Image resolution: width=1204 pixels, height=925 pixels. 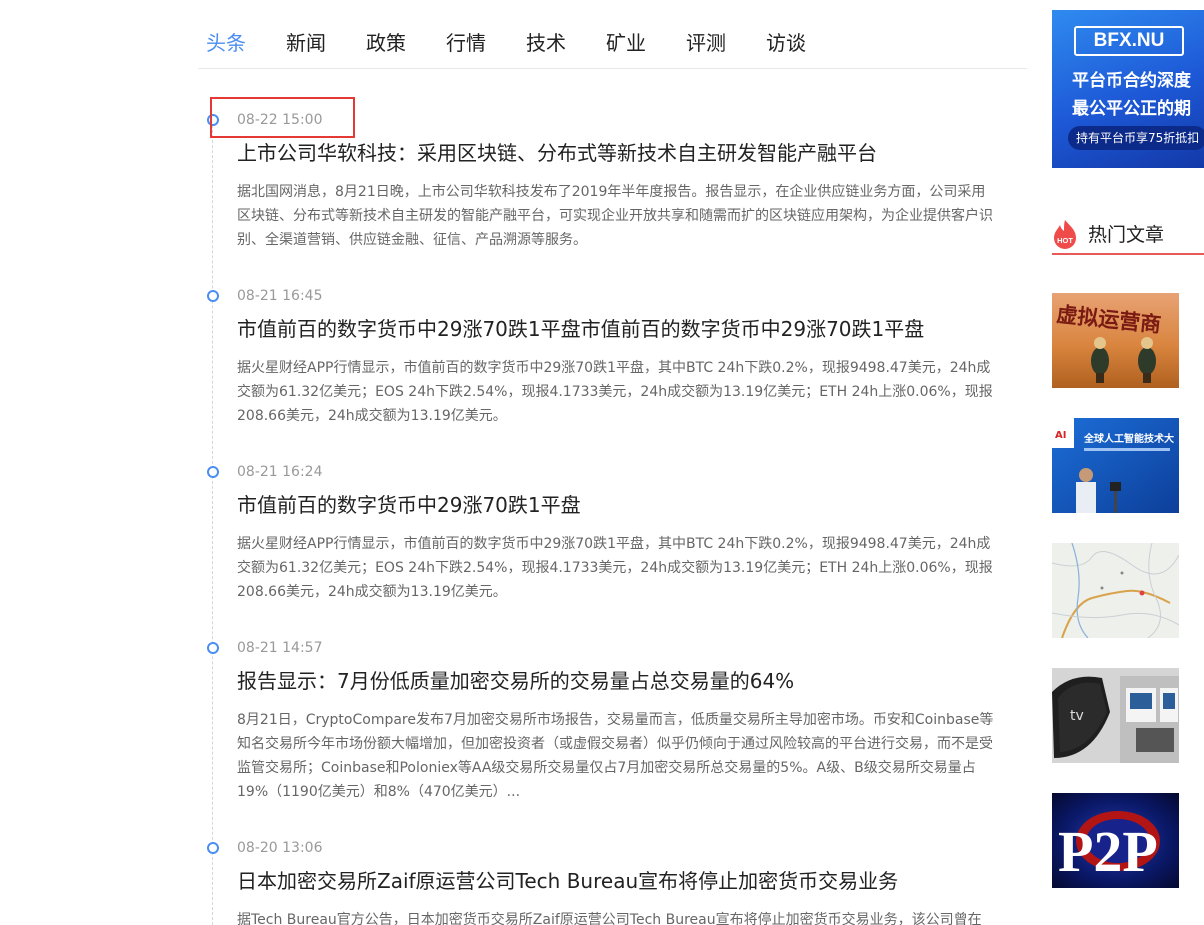 What do you see at coordinates (706, 41) in the screenshot?
I see `tab-reviews: 评测` at bounding box center [706, 41].